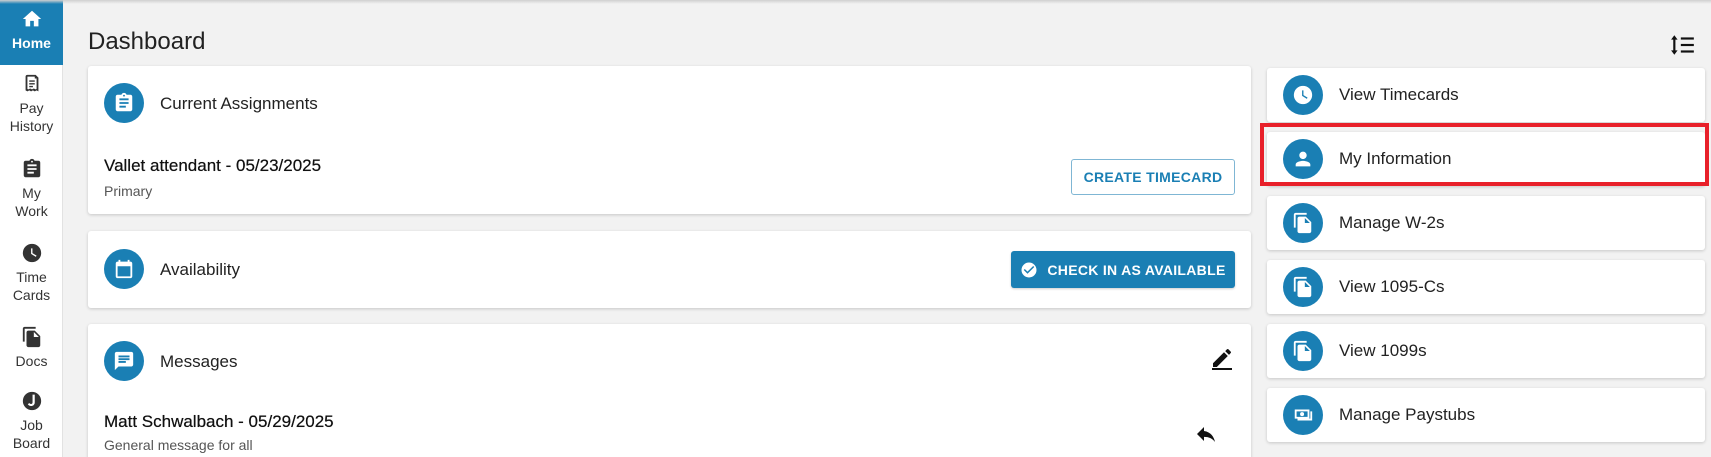 Image resolution: width=1711 pixels, height=457 pixels. What do you see at coordinates (1206, 434) in the screenshot?
I see `reply-icon` at bounding box center [1206, 434].